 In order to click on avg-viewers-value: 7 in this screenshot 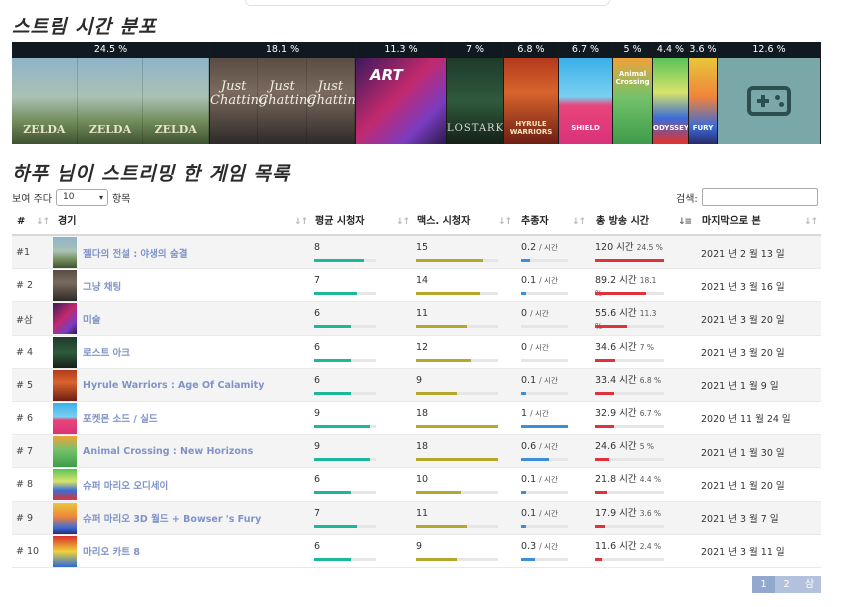, I will do `click(345, 280)`.